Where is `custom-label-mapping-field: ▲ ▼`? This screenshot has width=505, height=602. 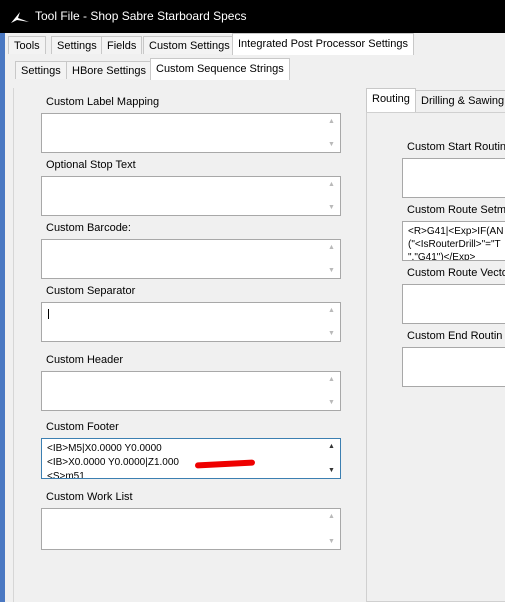
custom-label-mapping-field: ▲ ▼ is located at coordinates (191, 133).